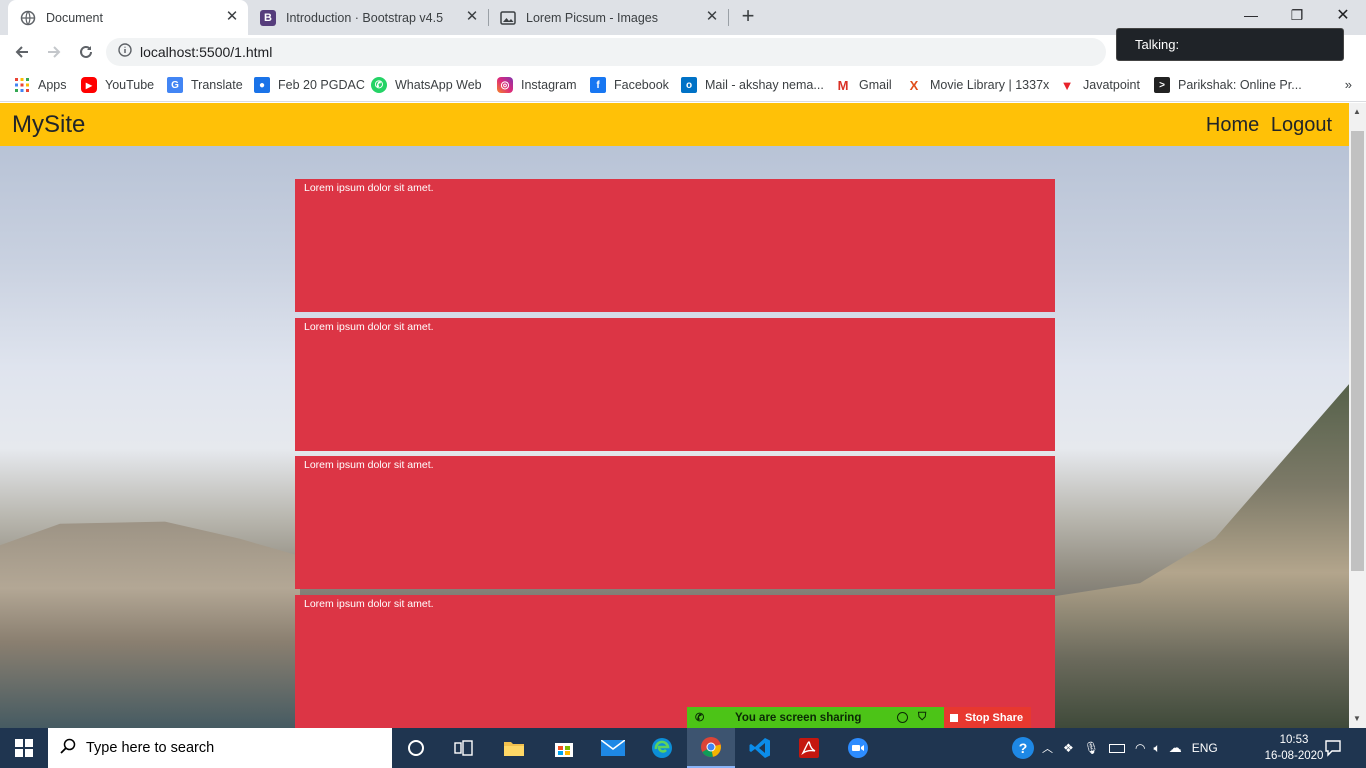  I want to click on 1337x-icon: X, so click(914, 85).